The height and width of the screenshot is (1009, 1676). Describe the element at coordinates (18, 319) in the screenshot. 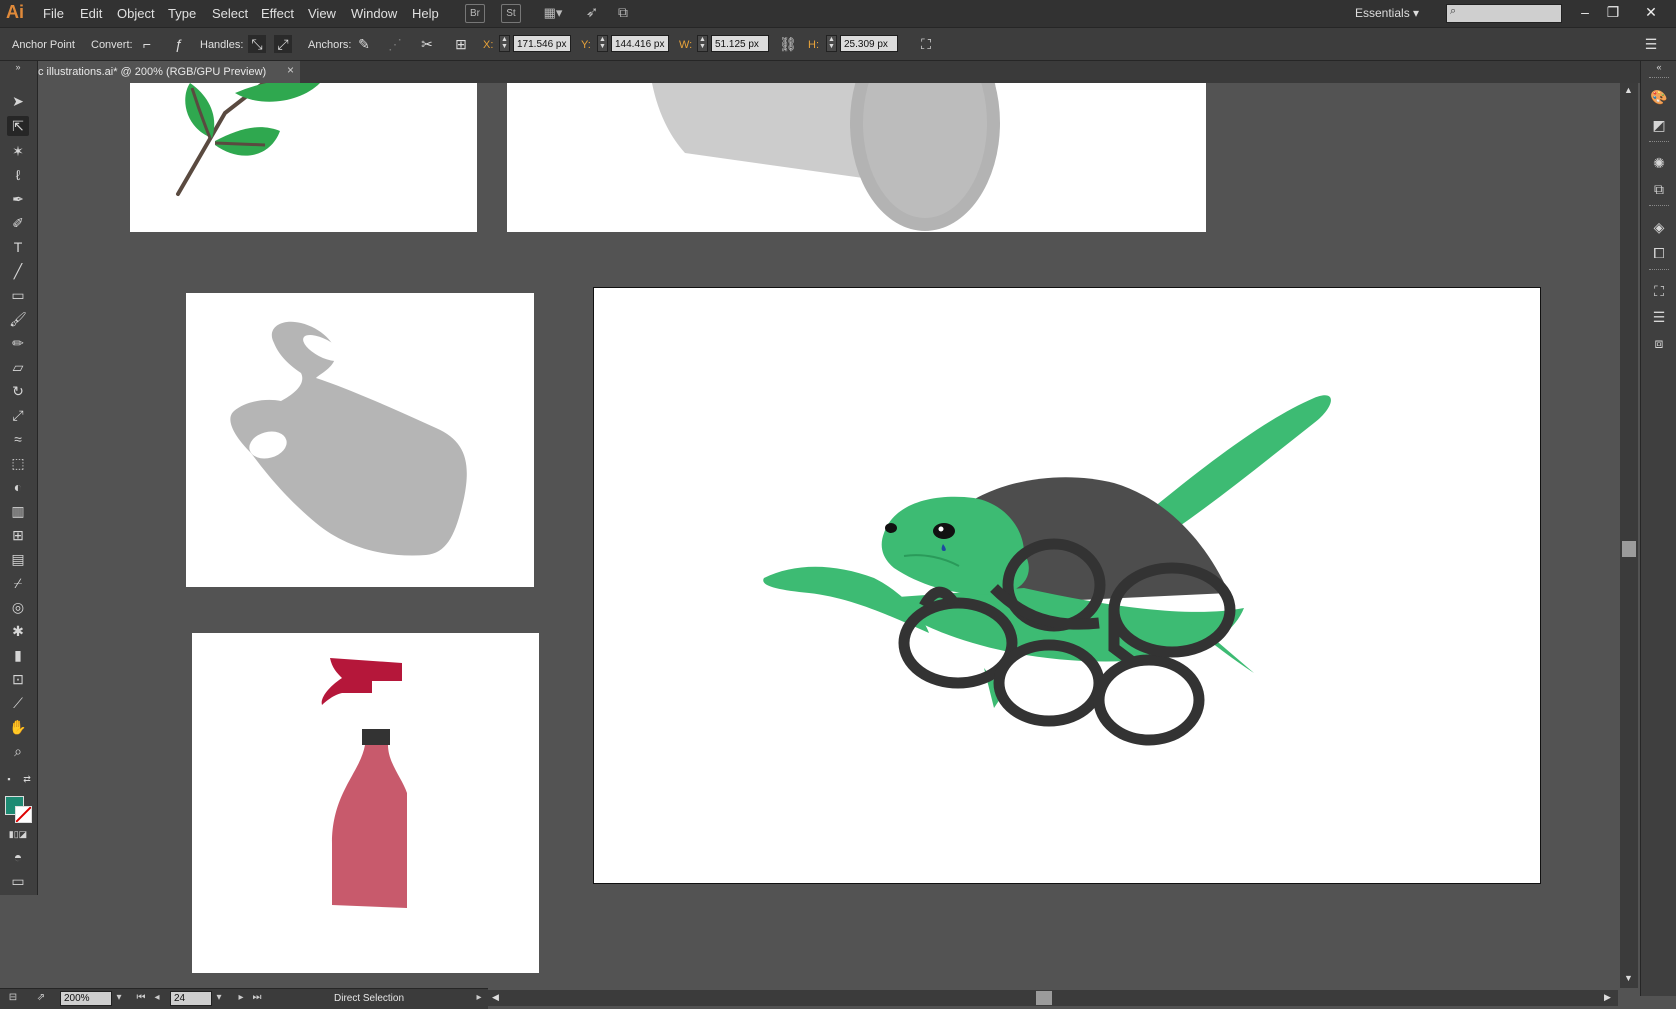

I see `paintbrush-tool-icon: 🖌` at that location.